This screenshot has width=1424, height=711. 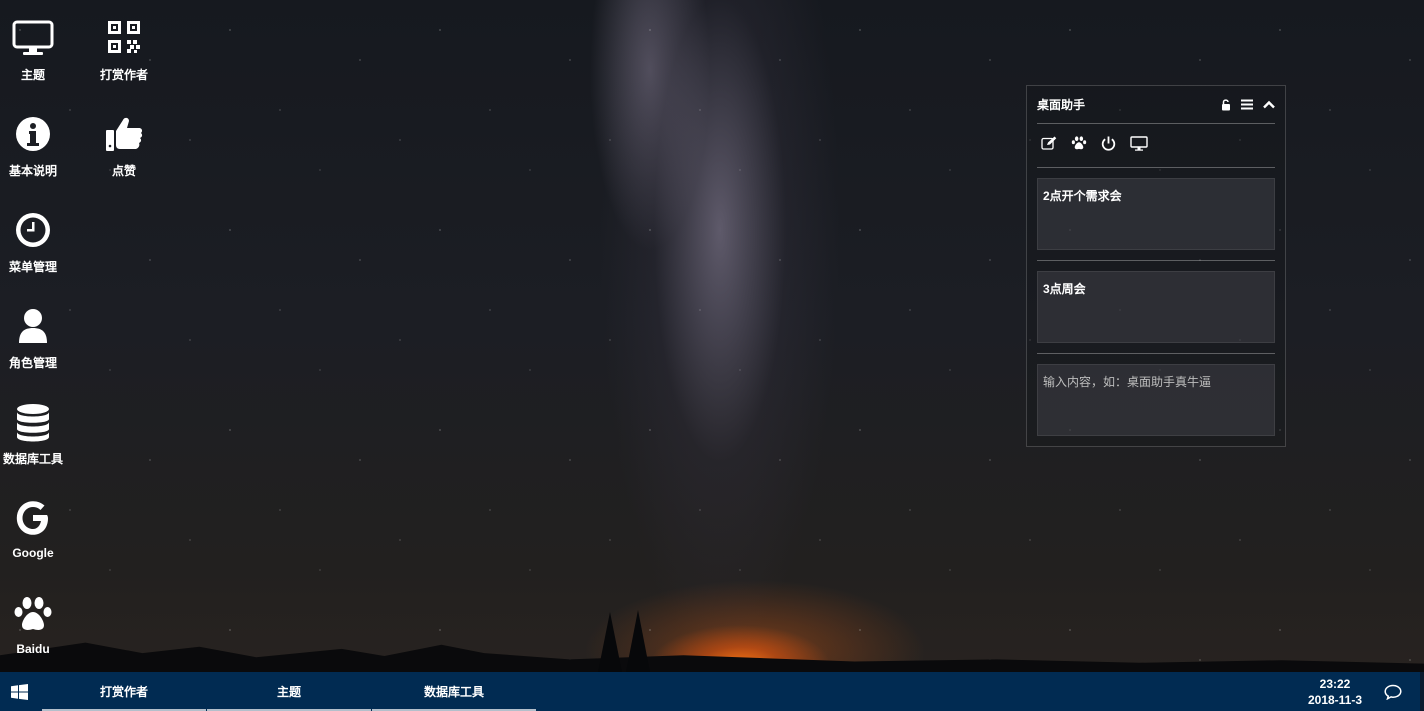 I want to click on unlock-icon, so click(x=1226, y=104).